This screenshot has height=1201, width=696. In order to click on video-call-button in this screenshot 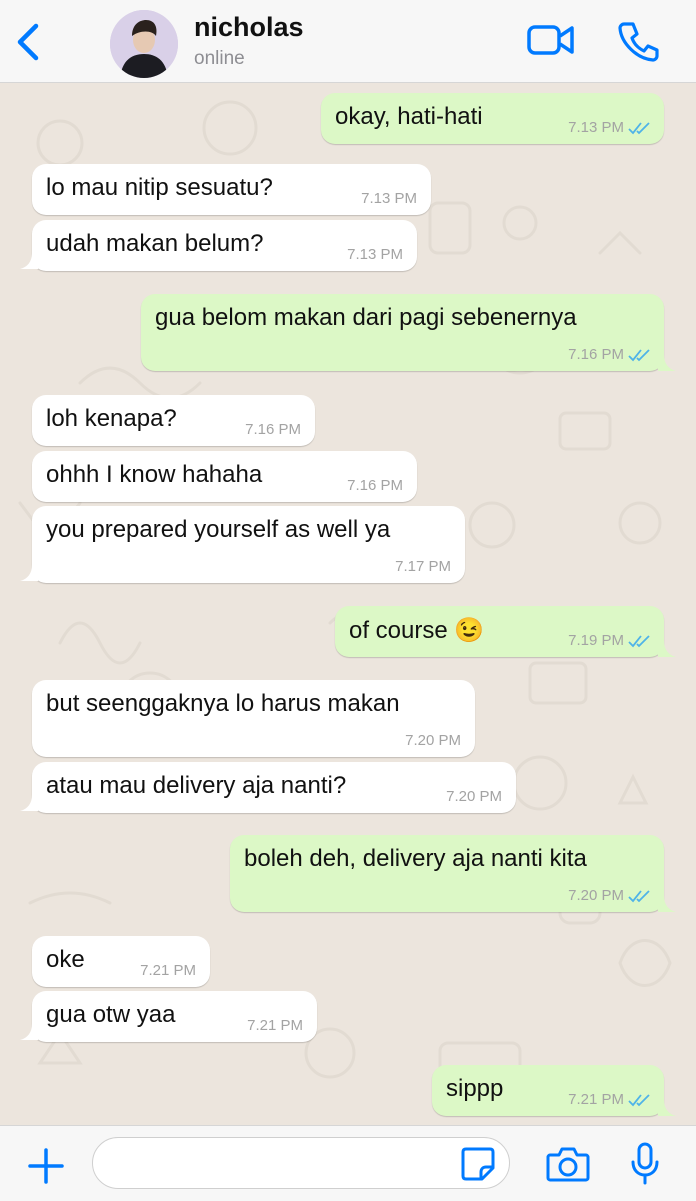, I will do `click(551, 40)`.